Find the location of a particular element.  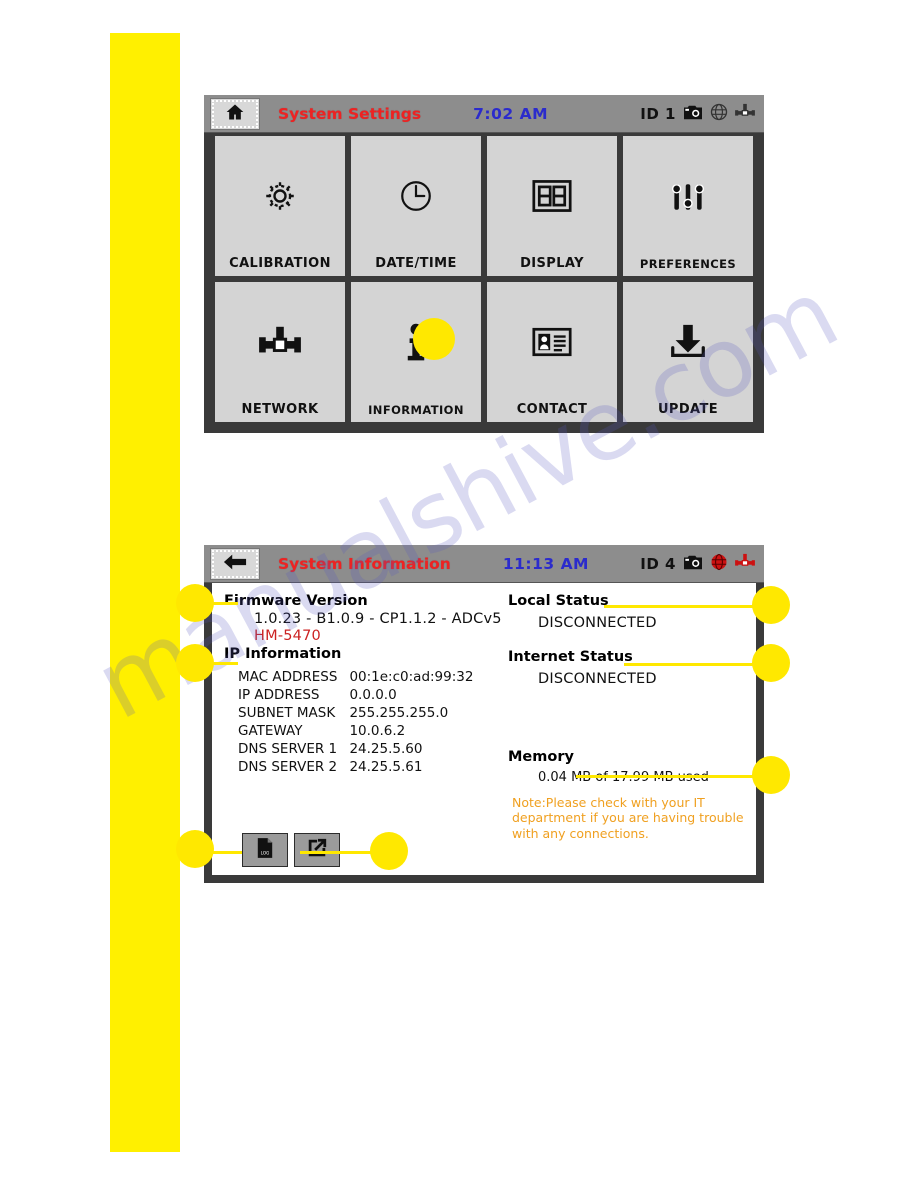

page-title: System Information is located at coordinates (364, 563).